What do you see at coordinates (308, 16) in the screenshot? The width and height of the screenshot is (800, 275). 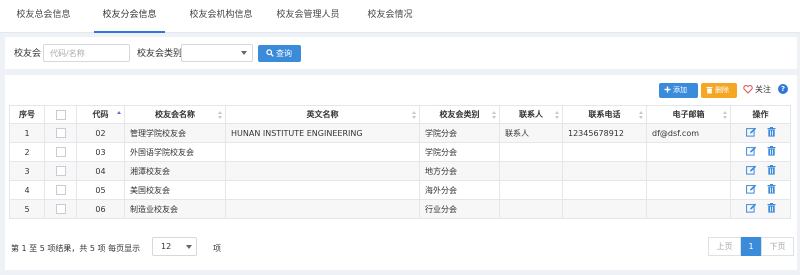 I see `tab-alumni-managers: 校友会管理人员` at bounding box center [308, 16].